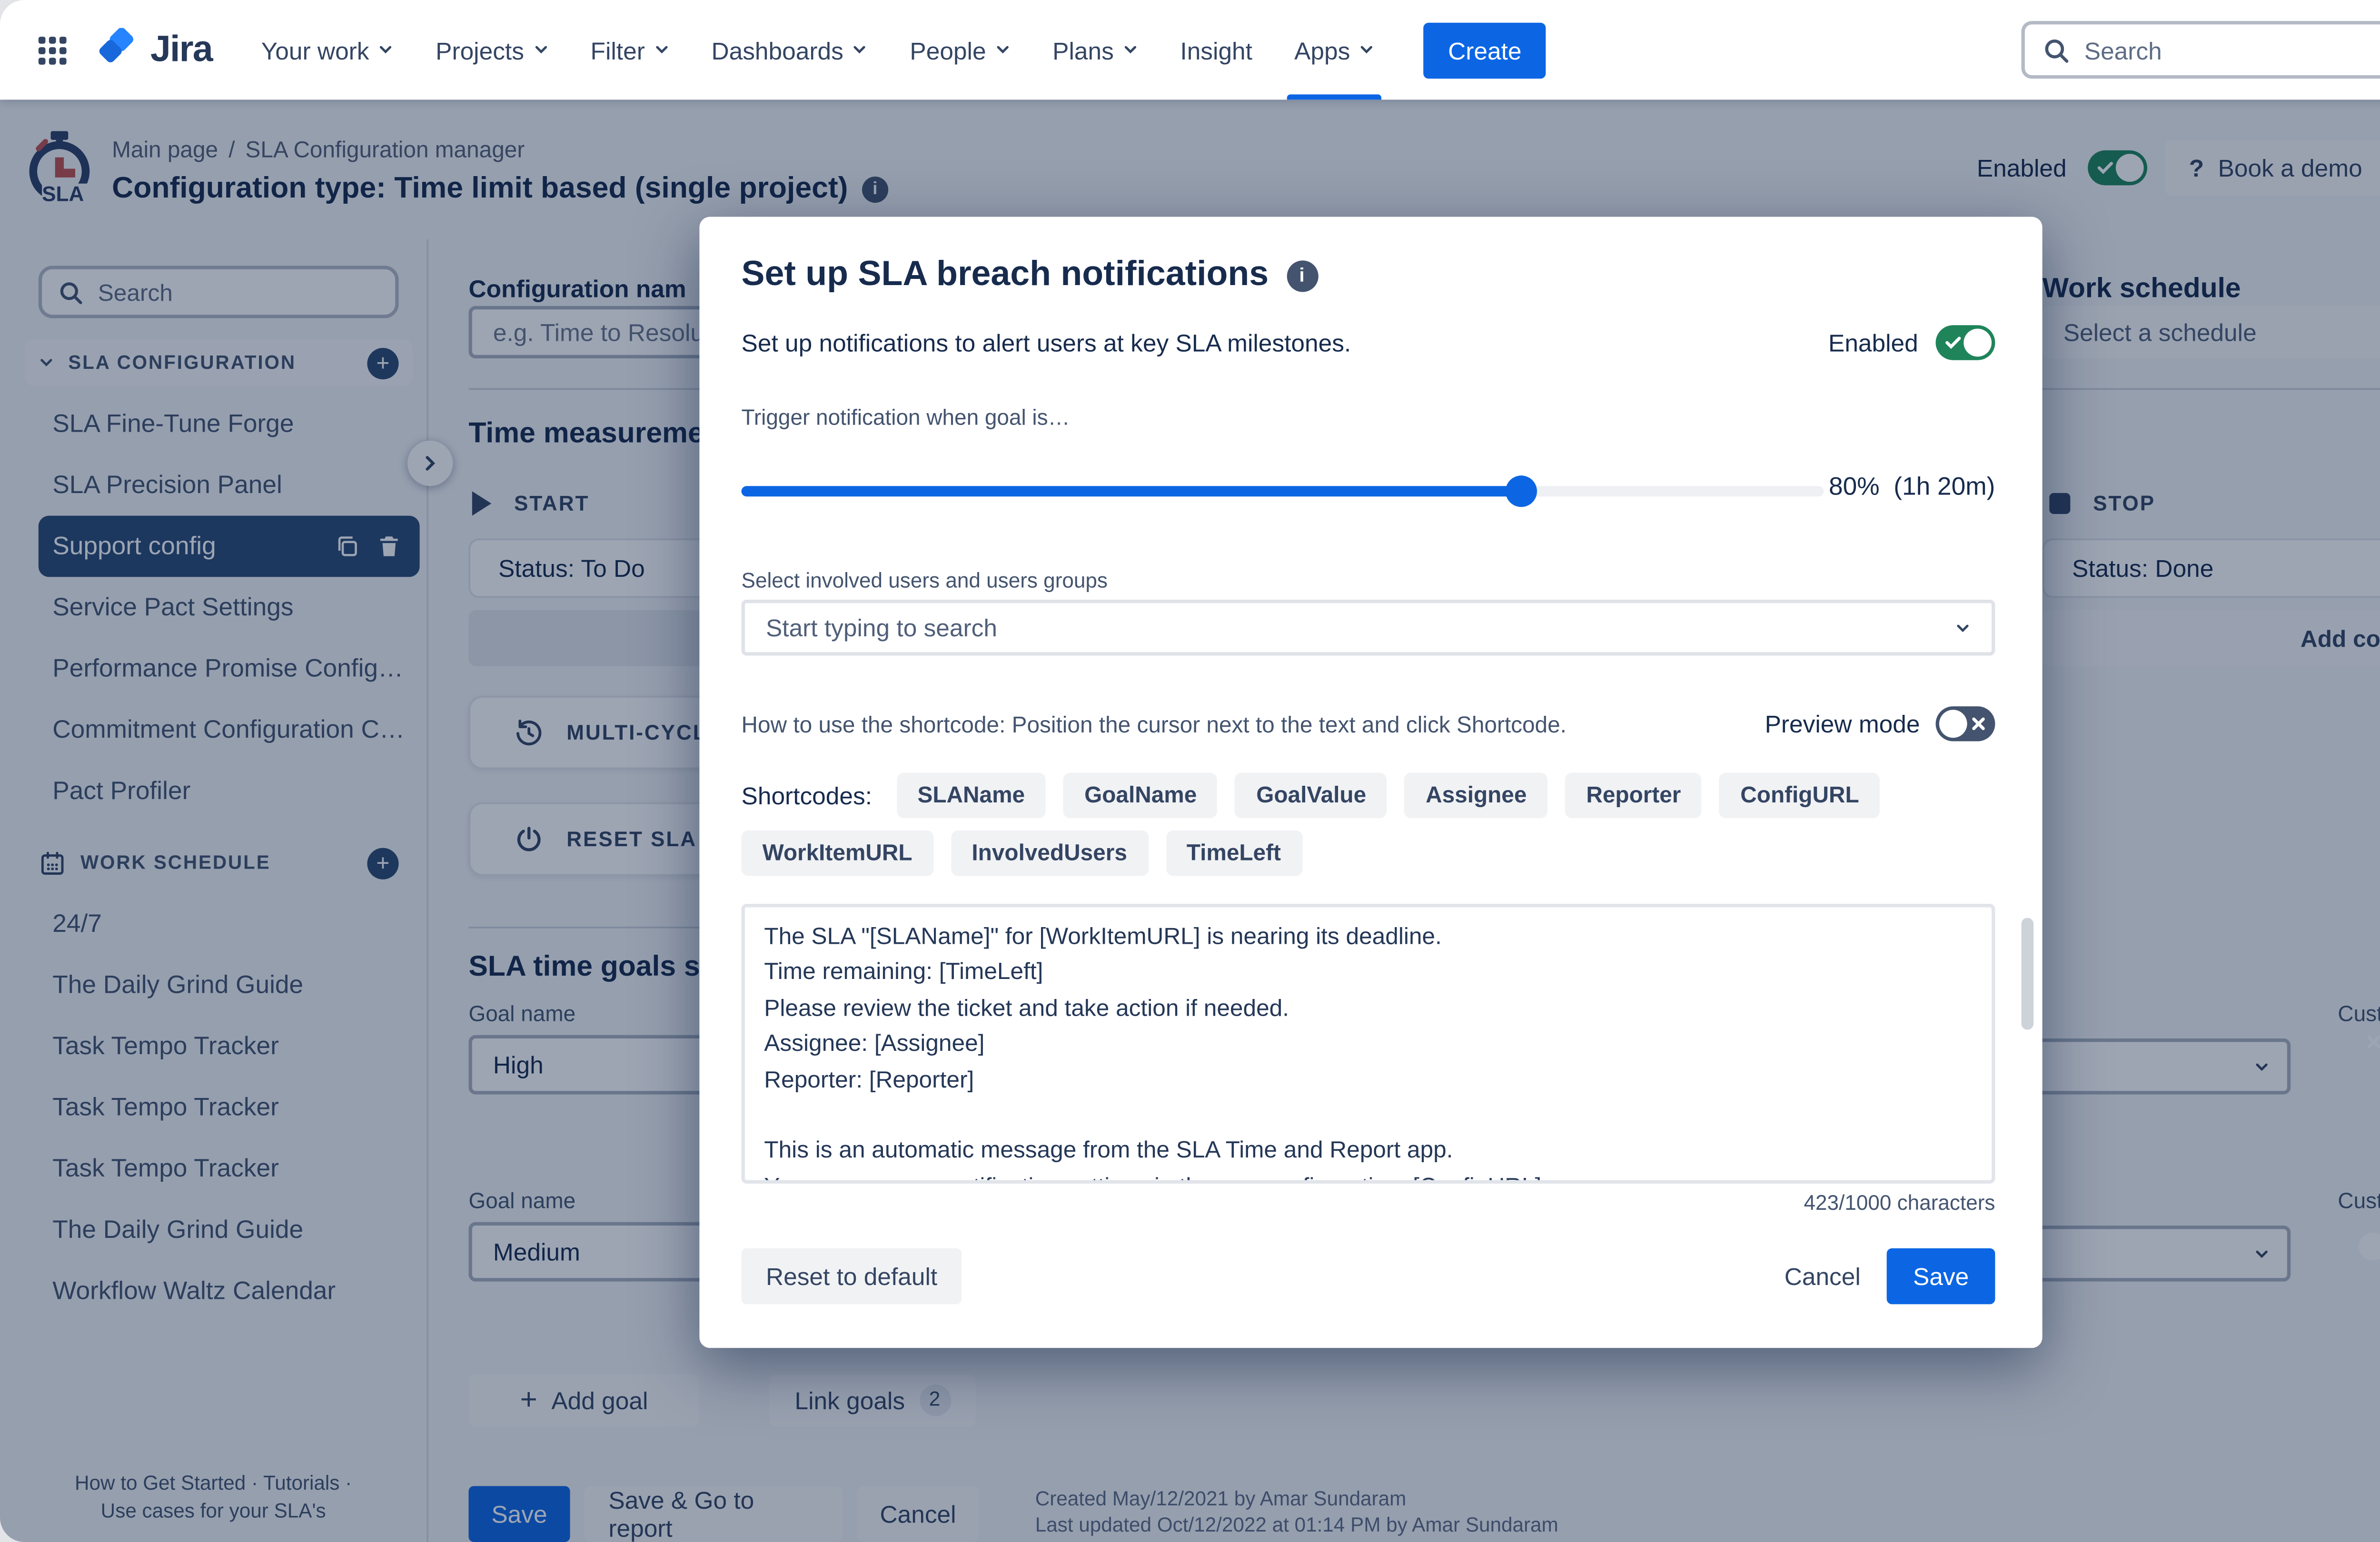 The width and height of the screenshot is (2380, 1542). What do you see at coordinates (1484, 49) in the screenshot?
I see `create-button: Create` at bounding box center [1484, 49].